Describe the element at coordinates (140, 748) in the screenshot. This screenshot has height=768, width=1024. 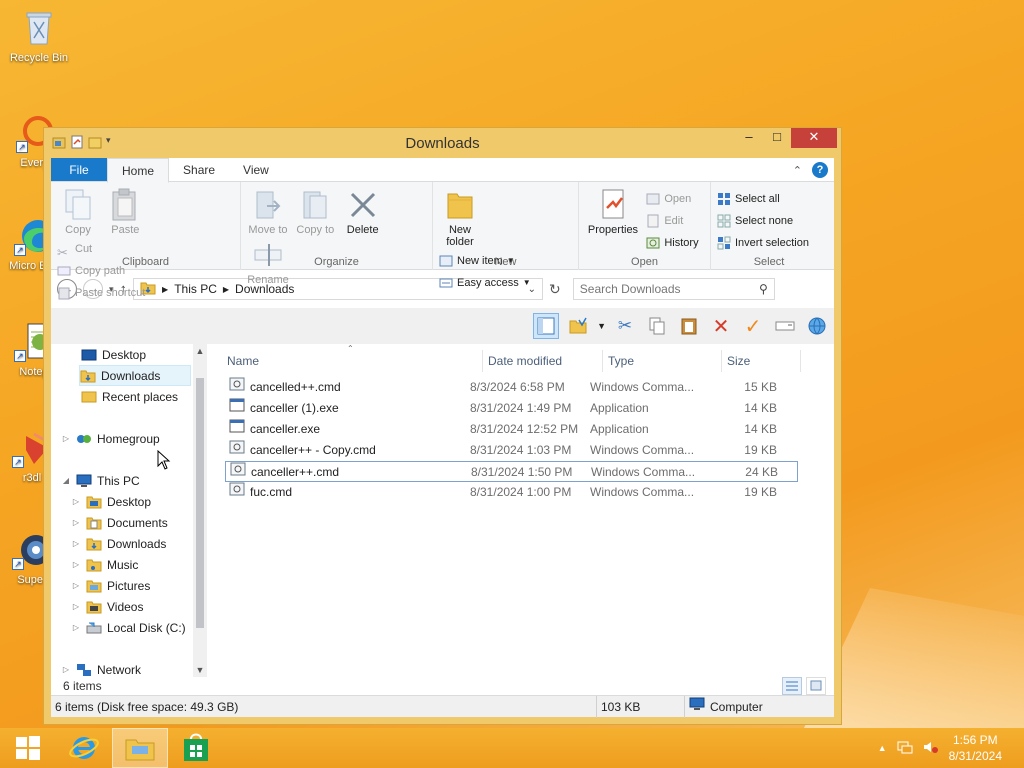
I see `taskbar-file-explorer` at that location.